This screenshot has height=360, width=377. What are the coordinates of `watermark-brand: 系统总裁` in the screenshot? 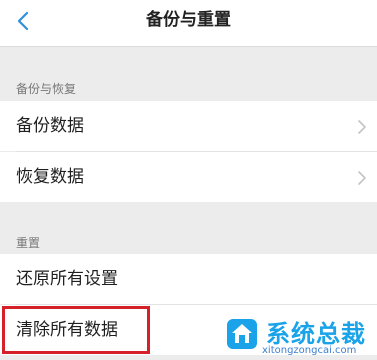 It's located at (316, 334).